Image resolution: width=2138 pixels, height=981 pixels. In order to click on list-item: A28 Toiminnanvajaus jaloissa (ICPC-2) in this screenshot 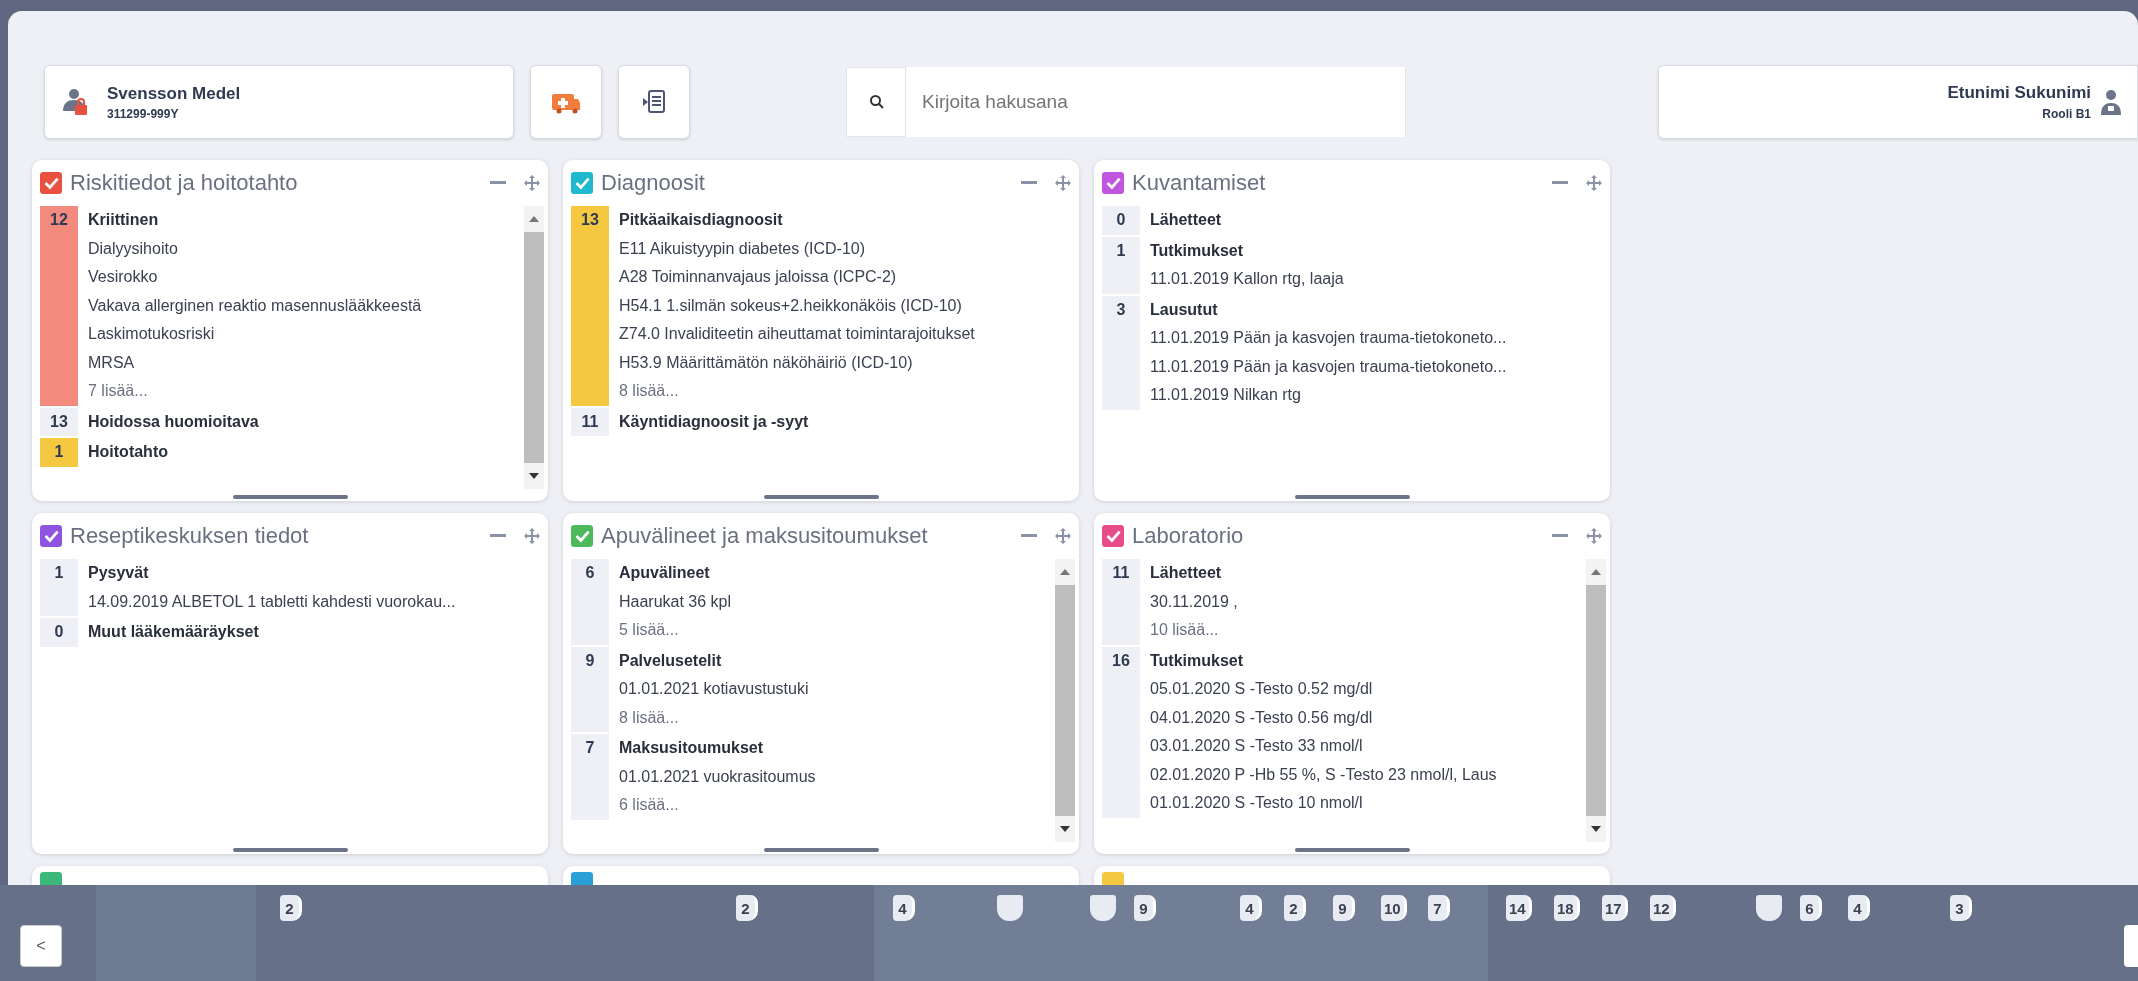, I will do `click(797, 277)`.